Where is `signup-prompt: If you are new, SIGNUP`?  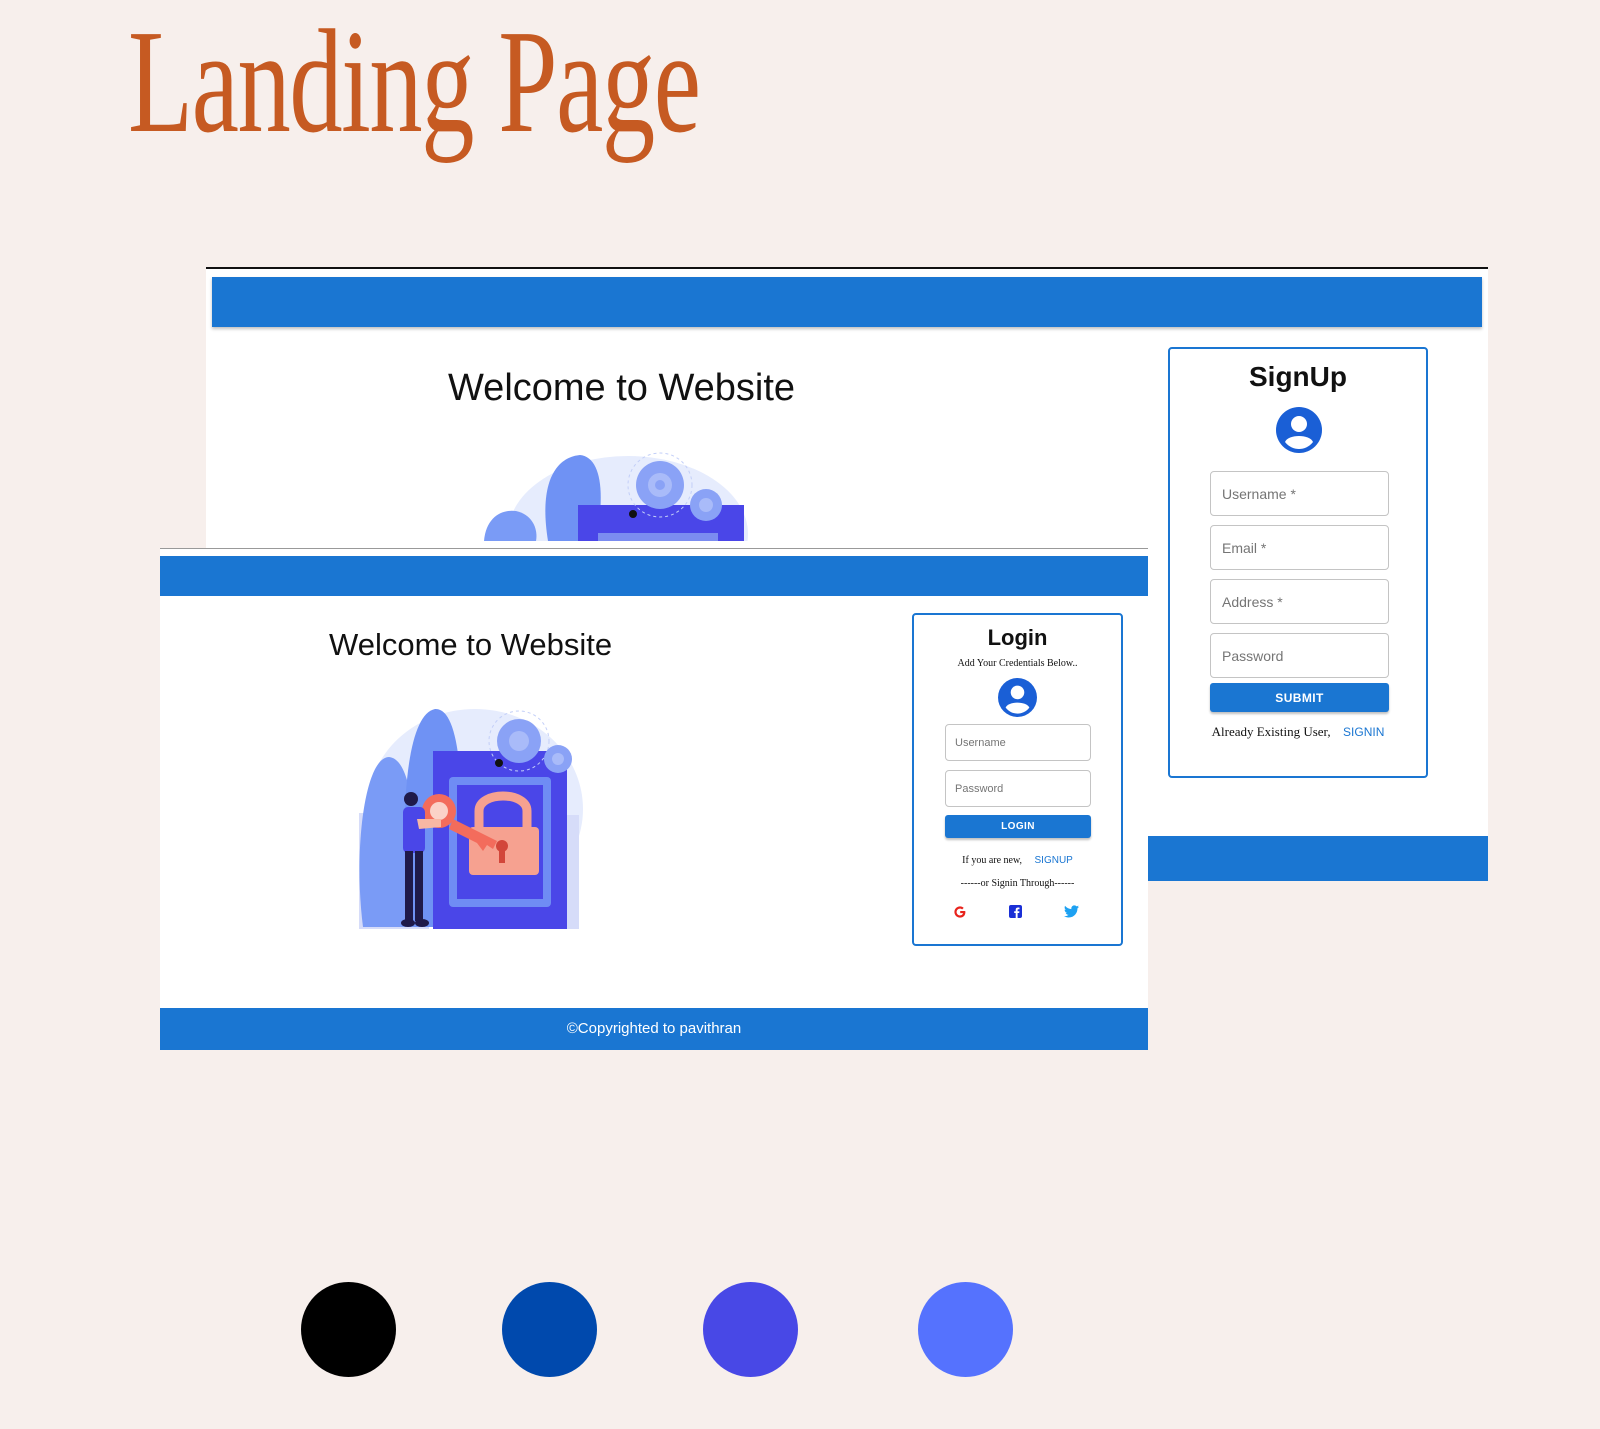
signup-prompt: If you are new, SIGNUP is located at coordinates (1017, 859).